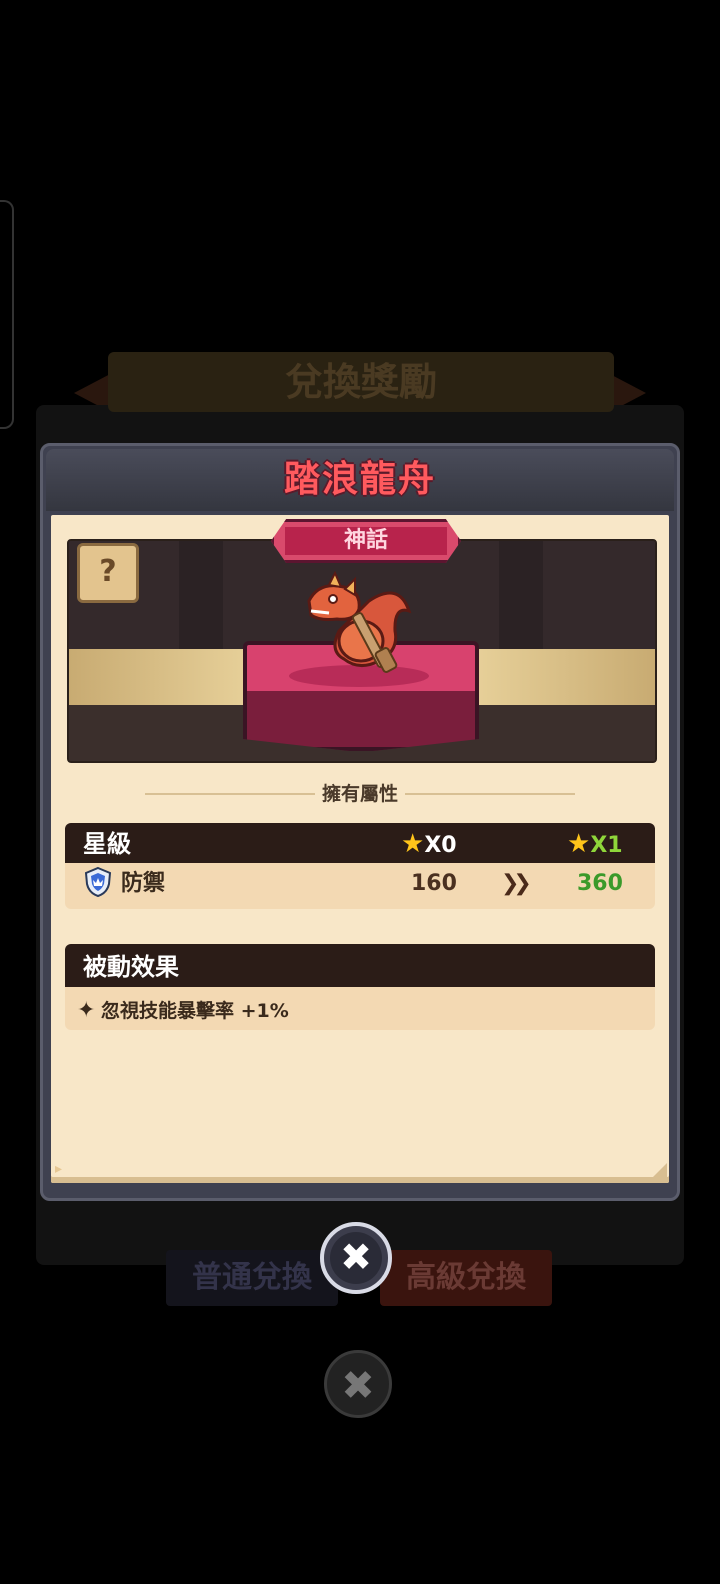 Image resolution: width=720 pixels, height=1584 pixels. I want to click on item-preview, so click(362, 651).